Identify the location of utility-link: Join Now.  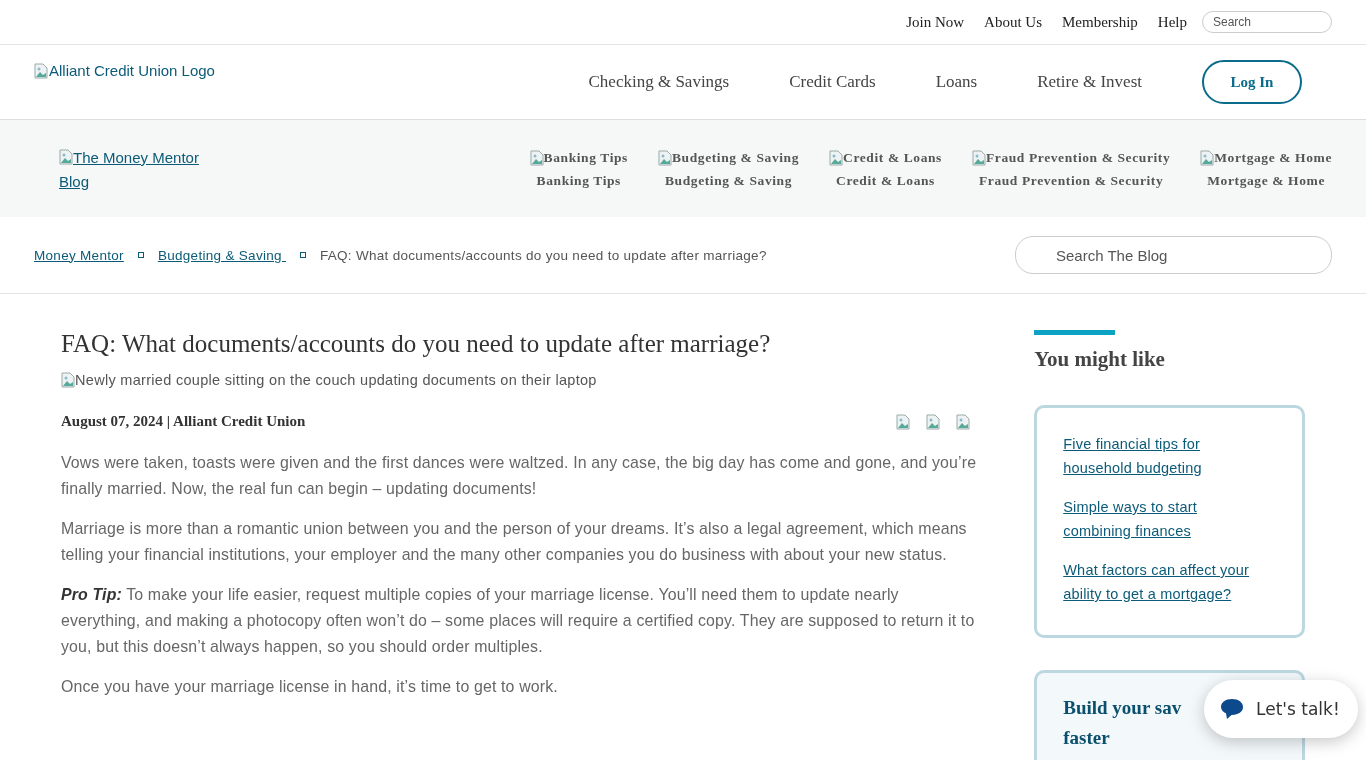
(935, 22).